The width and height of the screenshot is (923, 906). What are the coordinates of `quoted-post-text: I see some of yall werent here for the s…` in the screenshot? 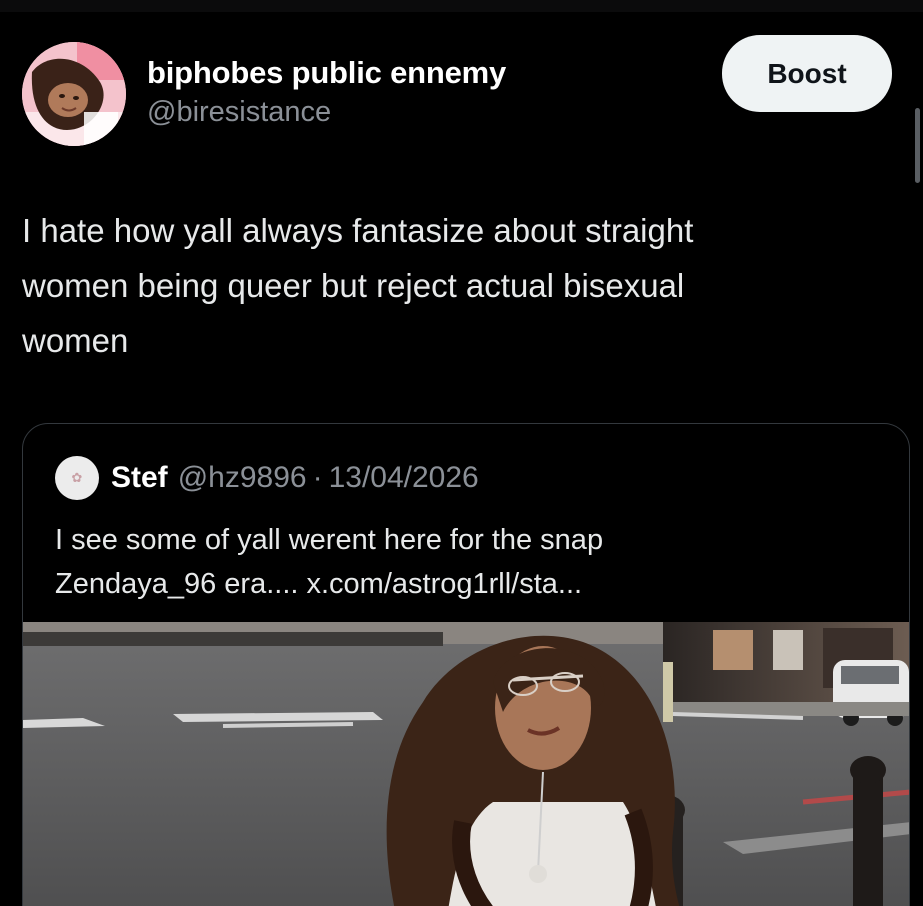 It's located at (465, 562).